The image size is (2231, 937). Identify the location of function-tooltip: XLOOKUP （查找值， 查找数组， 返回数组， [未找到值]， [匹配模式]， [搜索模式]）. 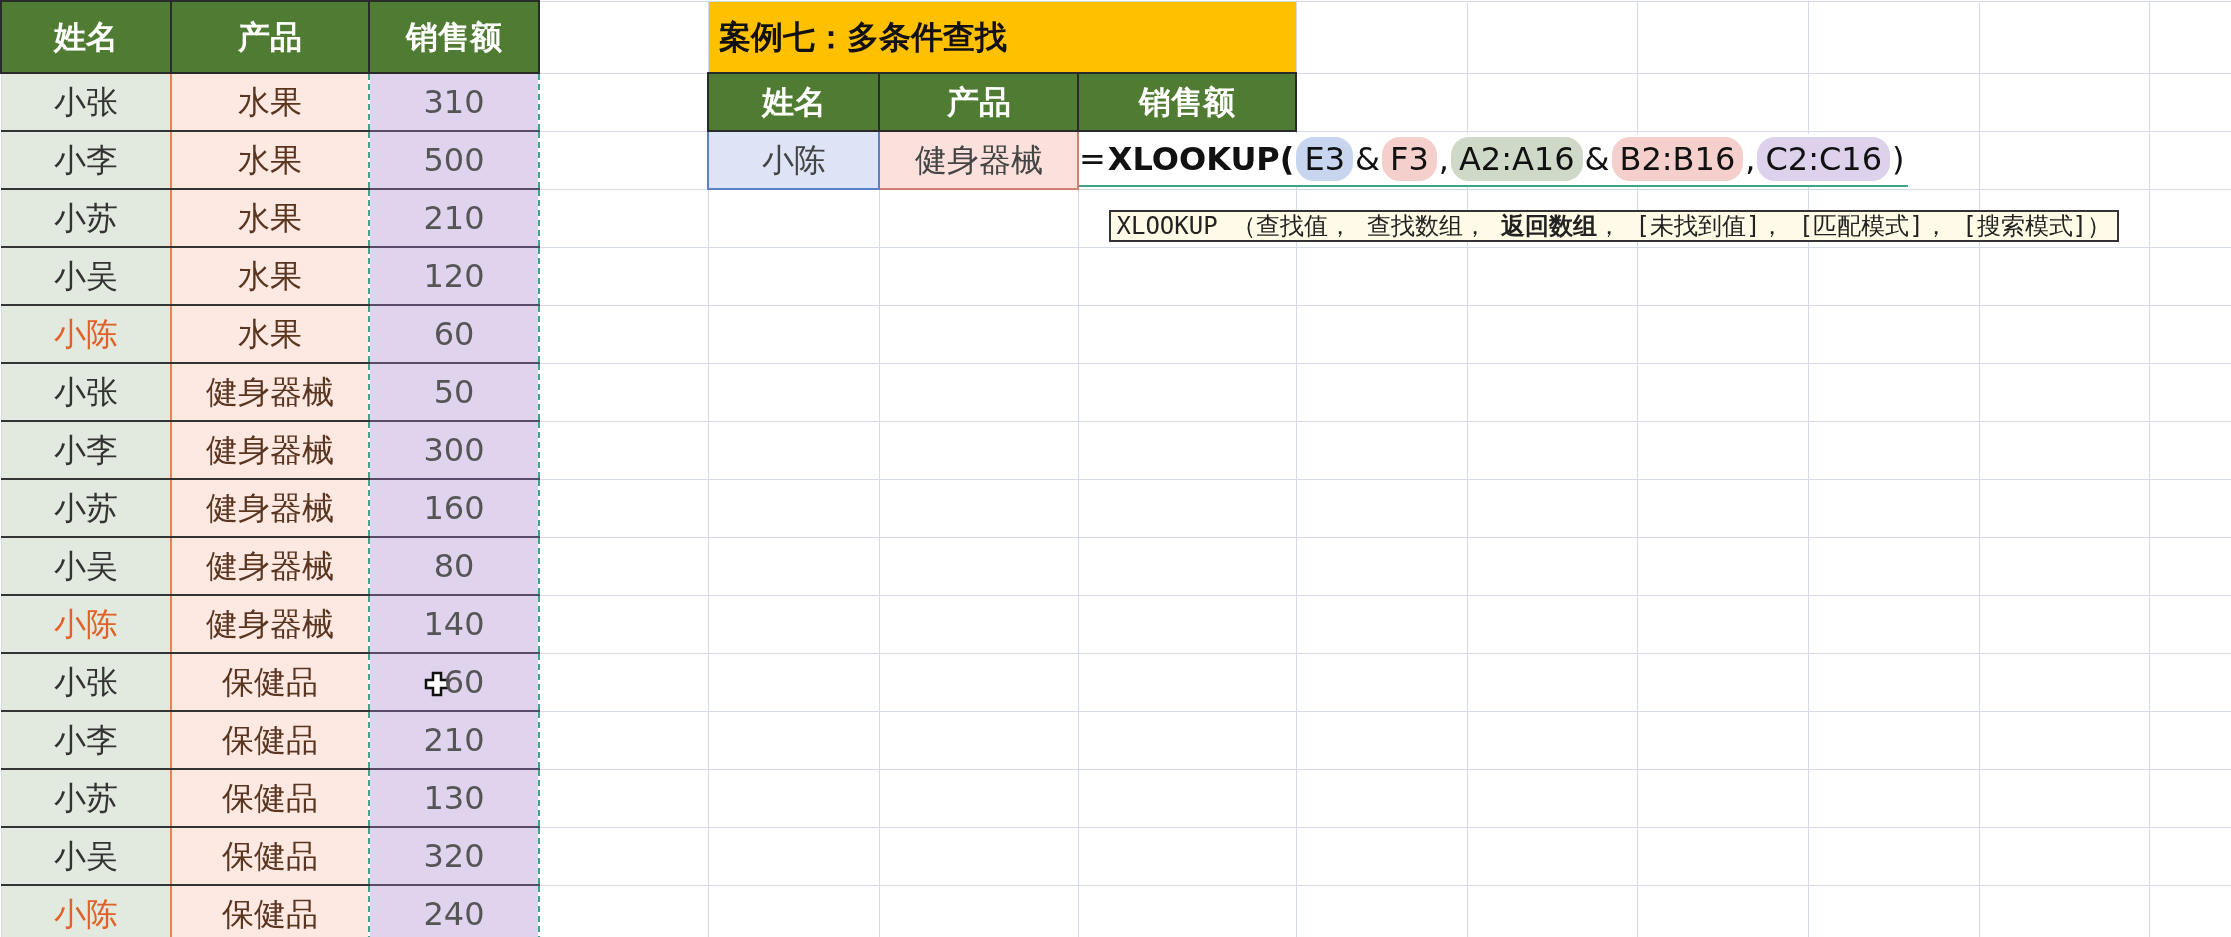
(1614, 225).